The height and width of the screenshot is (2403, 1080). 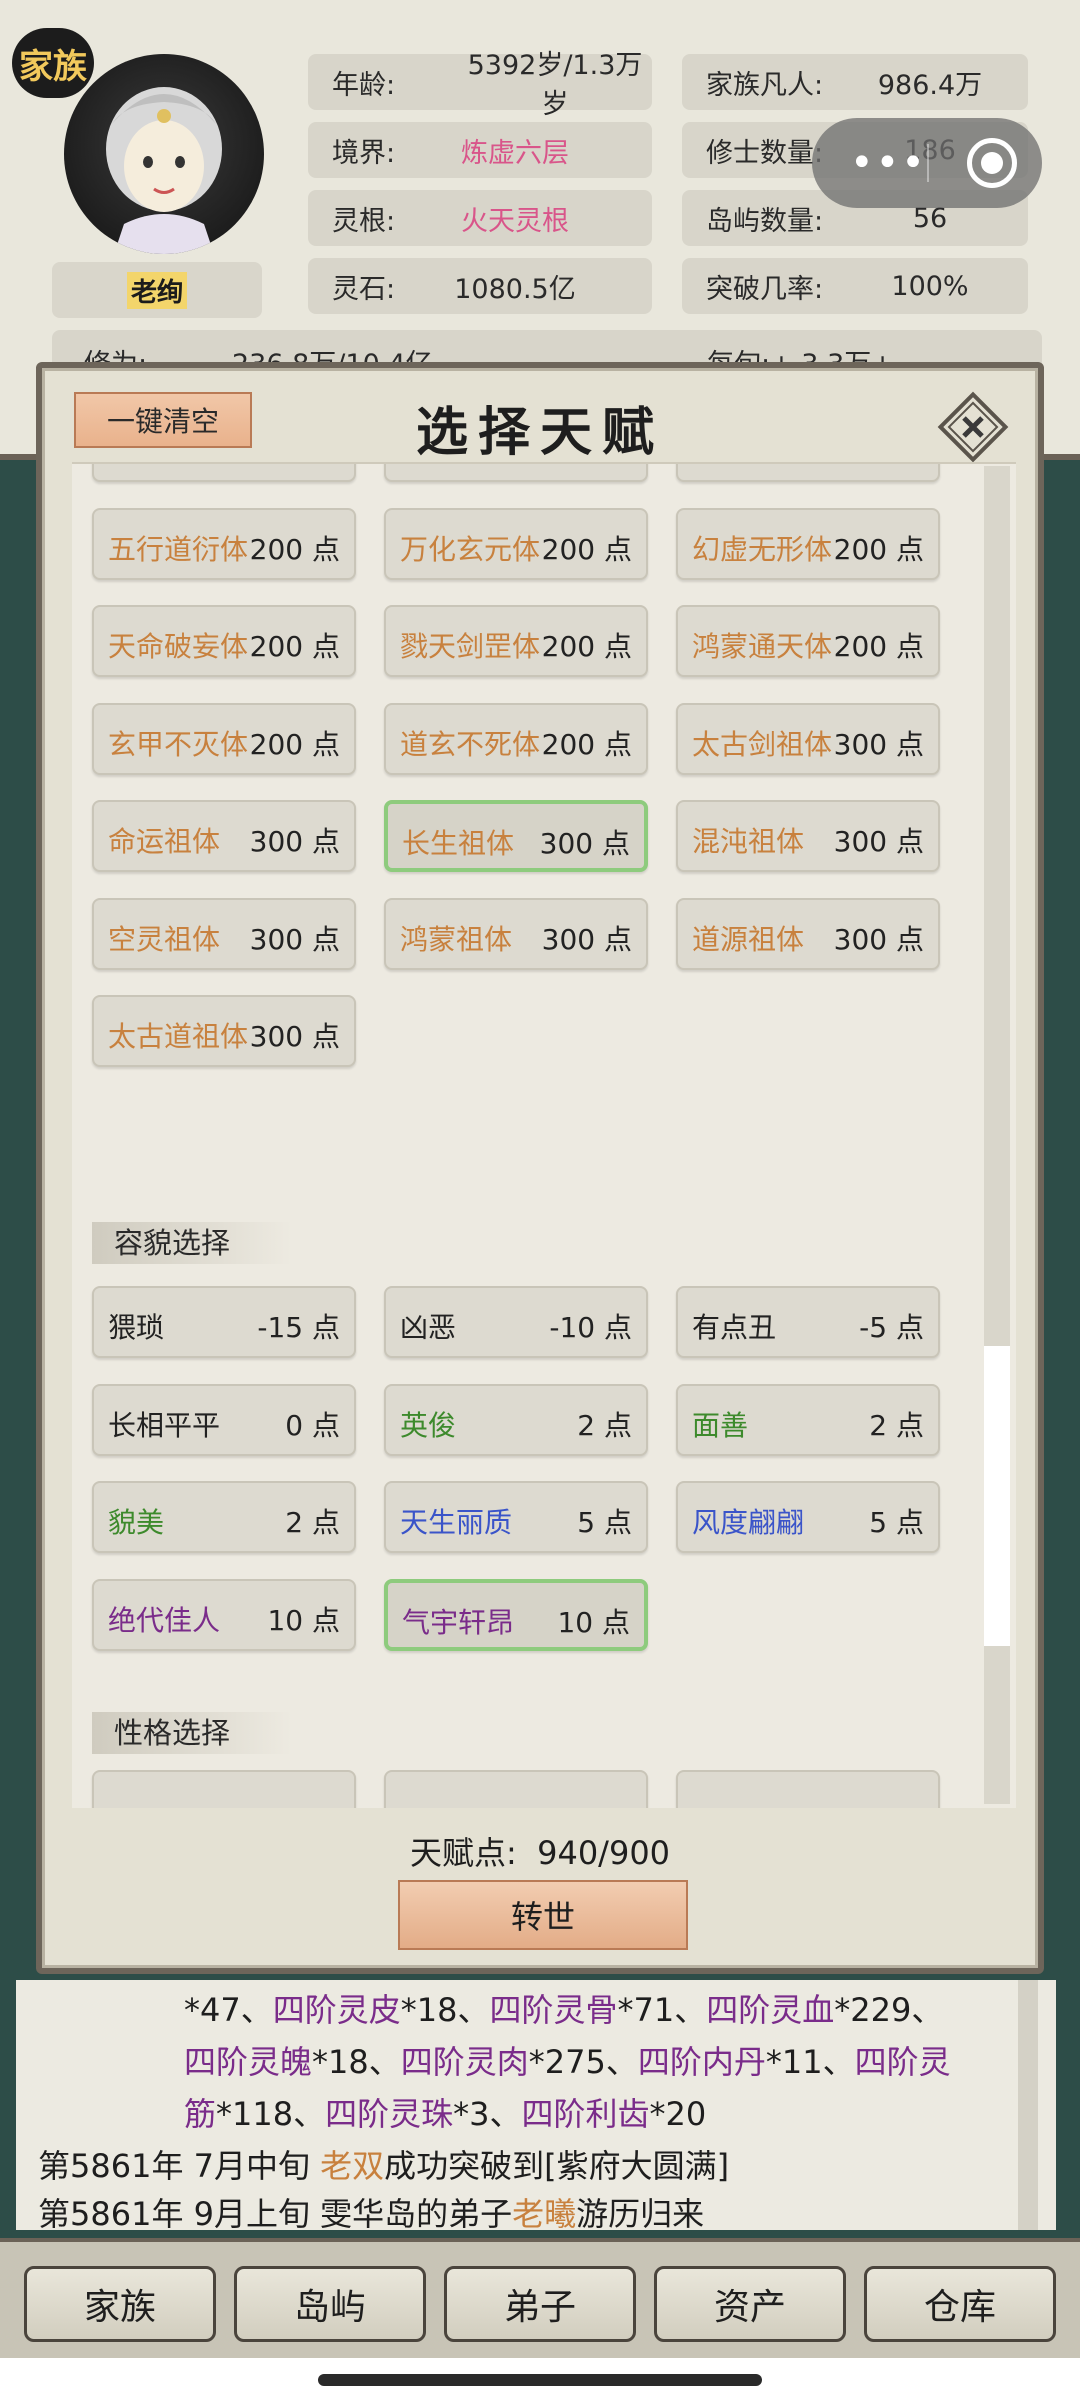 I want to click on talent-option: 太古剑祖体 300 点, so click(x=808, y=738).